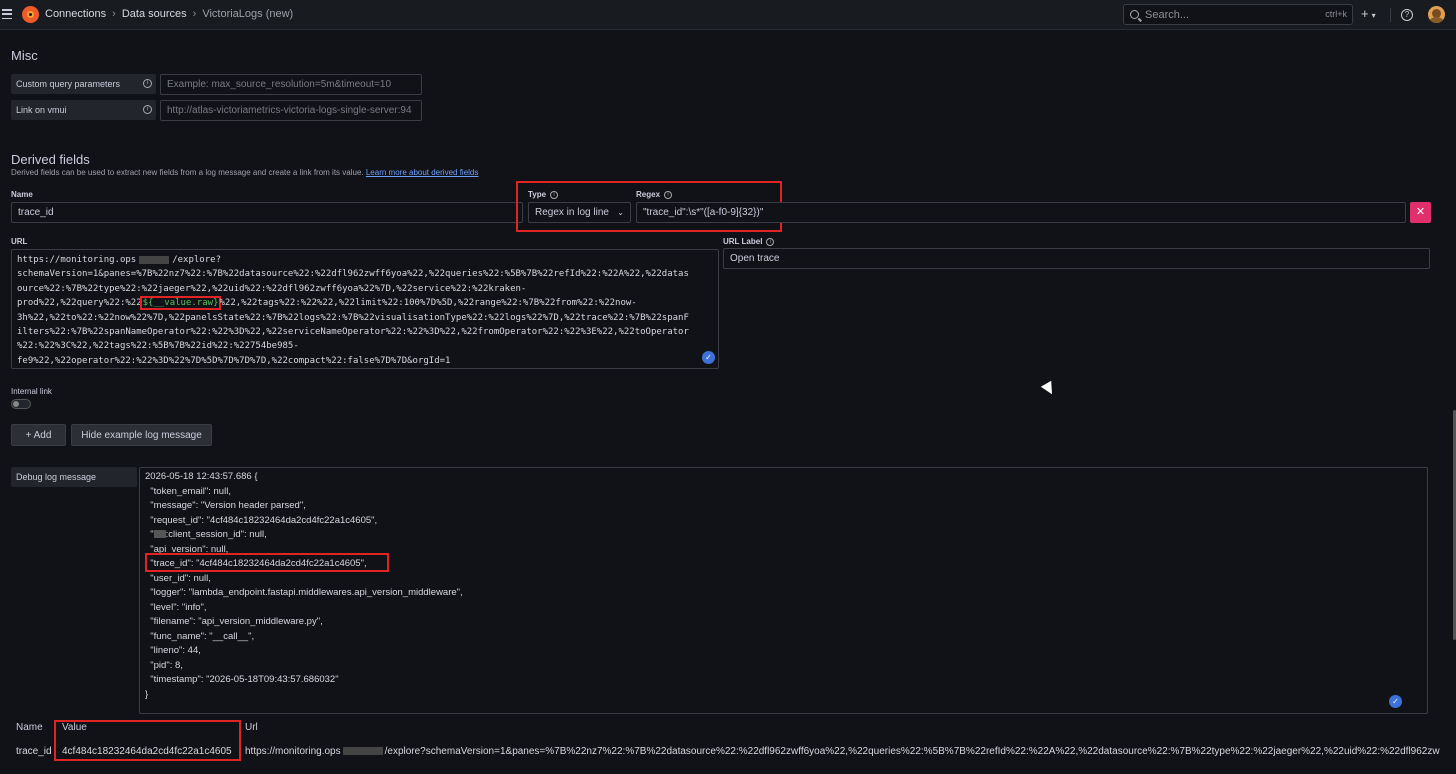  Describe the element at coordinates (200, 636) in the screenshot. I see `log-line: "func_name": "__call__",` at that location.